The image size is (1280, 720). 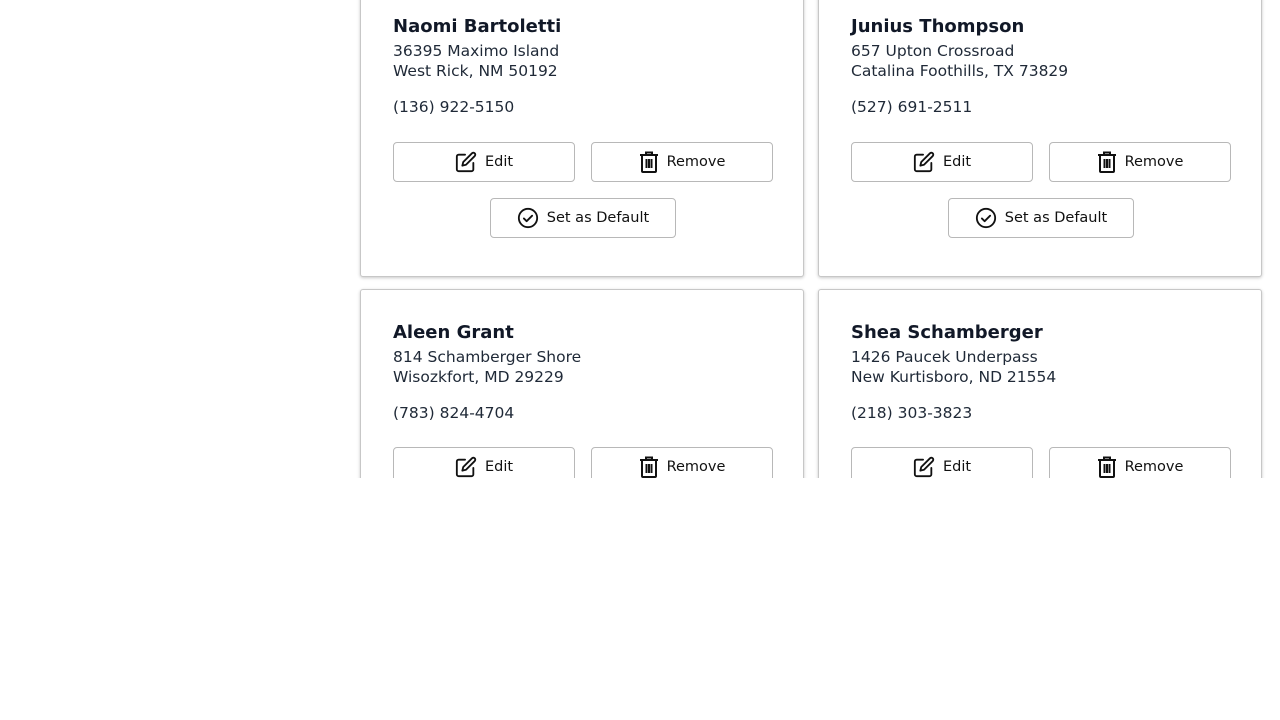 I want to click on address-line1: 36395 Maximo Island, so click(x=476, y=51).